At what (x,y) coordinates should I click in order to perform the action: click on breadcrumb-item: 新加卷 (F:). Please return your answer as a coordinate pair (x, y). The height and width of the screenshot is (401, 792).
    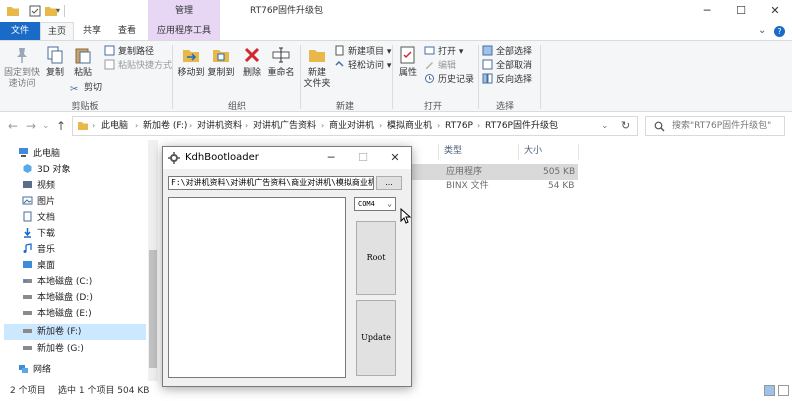
    Looking at the image, I should click on (165, 126).